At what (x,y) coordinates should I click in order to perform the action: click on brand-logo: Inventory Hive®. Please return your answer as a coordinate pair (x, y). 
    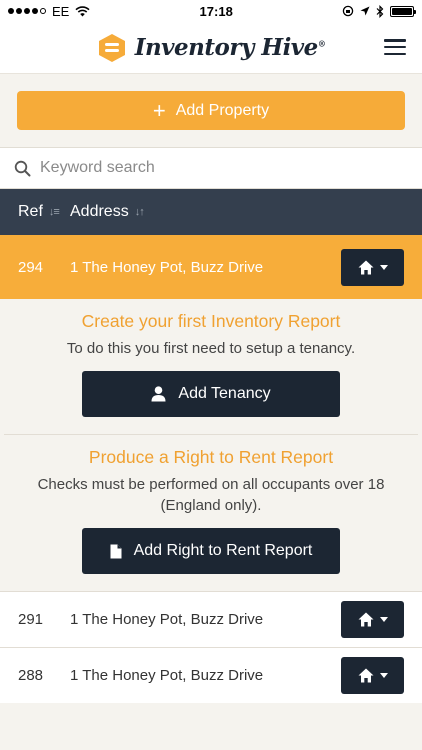
    Looking at the image, I should click on (211, 48).